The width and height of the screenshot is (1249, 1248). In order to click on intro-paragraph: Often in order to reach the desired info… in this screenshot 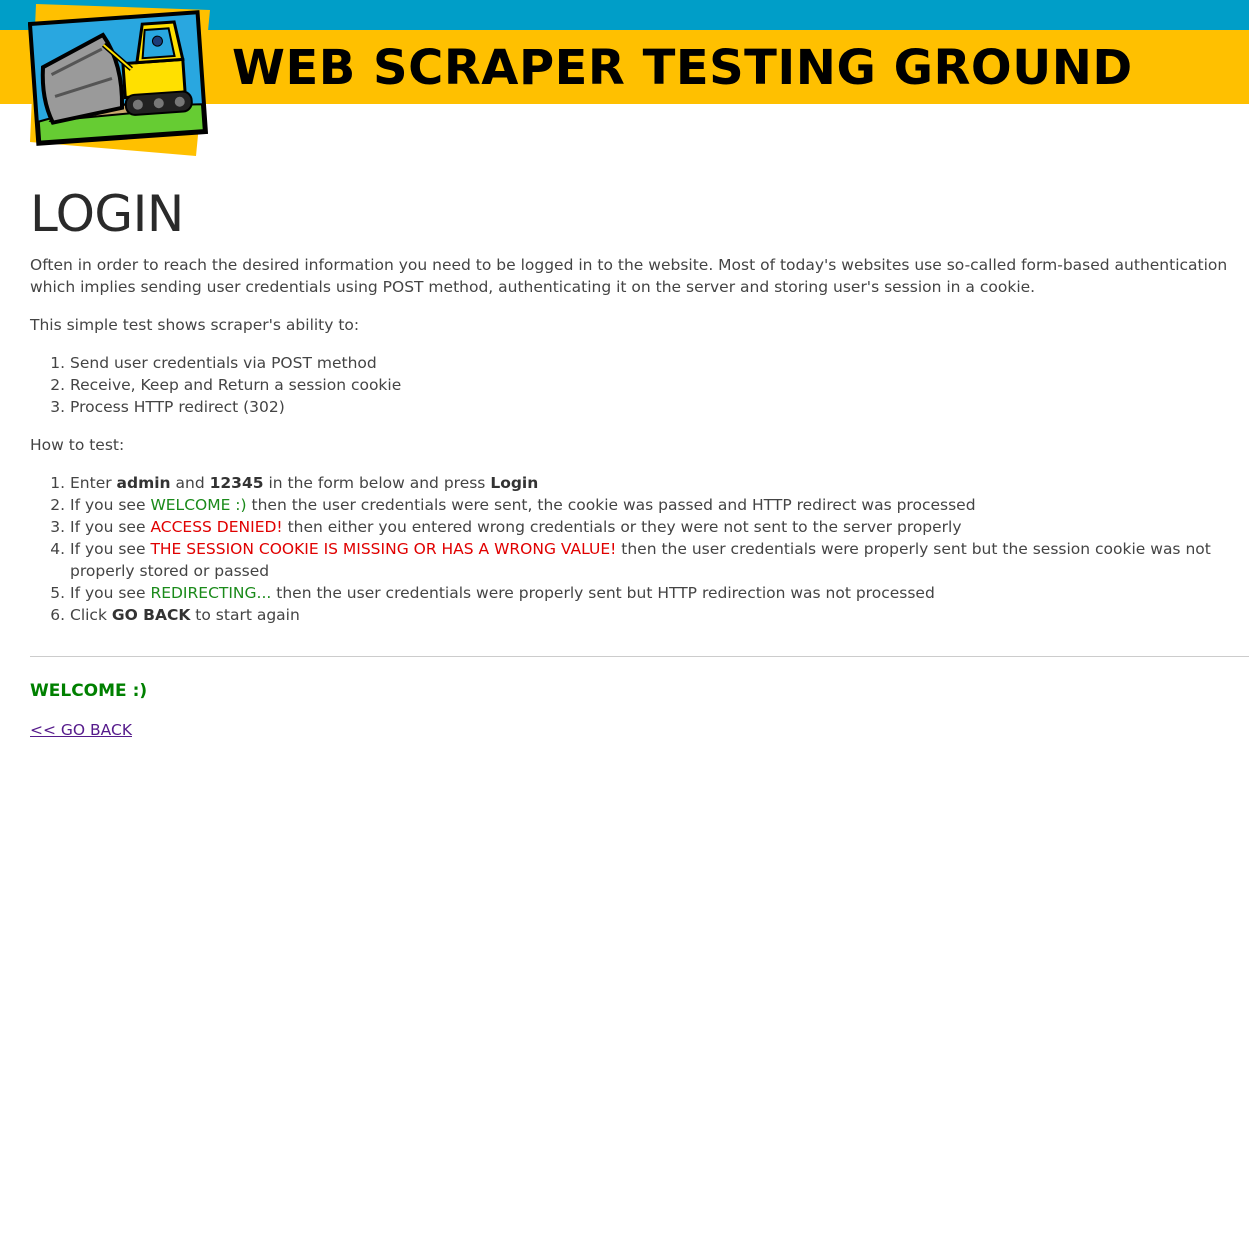, I will do `click(629, 276)`.